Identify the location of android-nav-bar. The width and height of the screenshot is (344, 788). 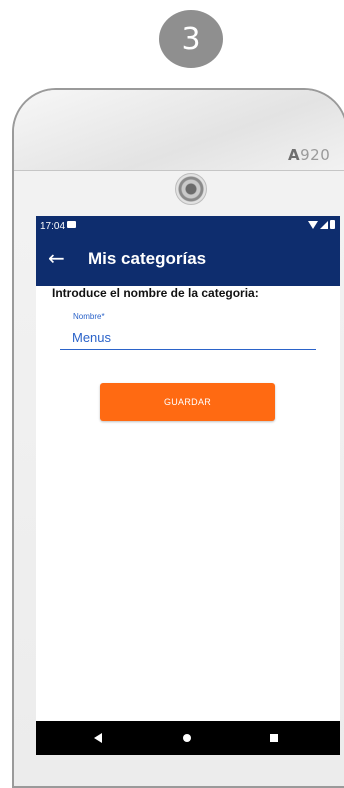
(188, 738).